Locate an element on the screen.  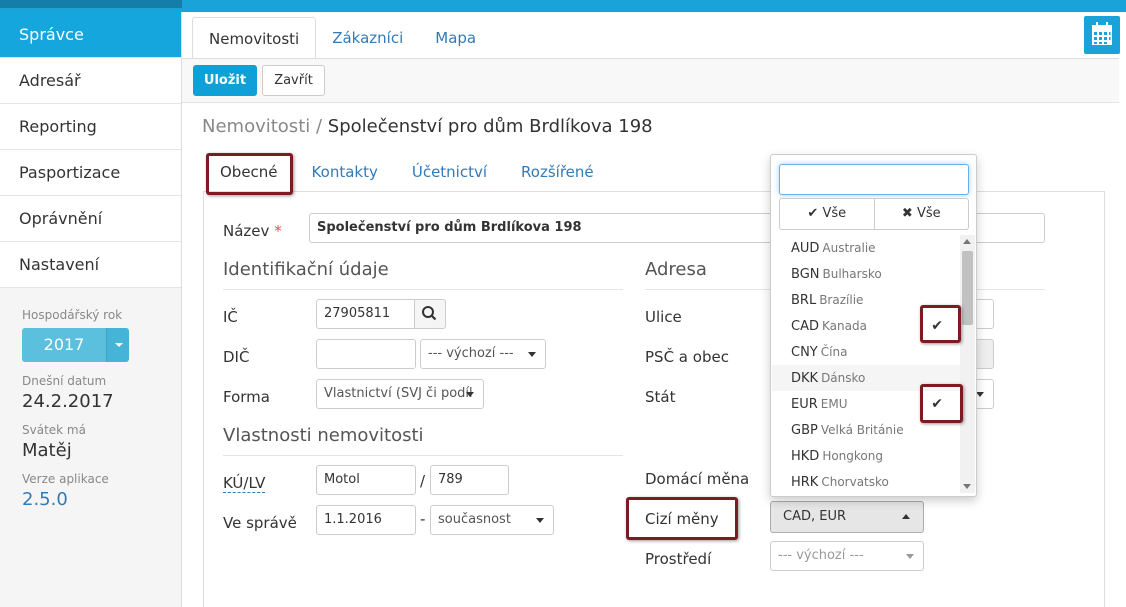
tab-rozsirene: Rozšířené is located at coordinates (557, 172).